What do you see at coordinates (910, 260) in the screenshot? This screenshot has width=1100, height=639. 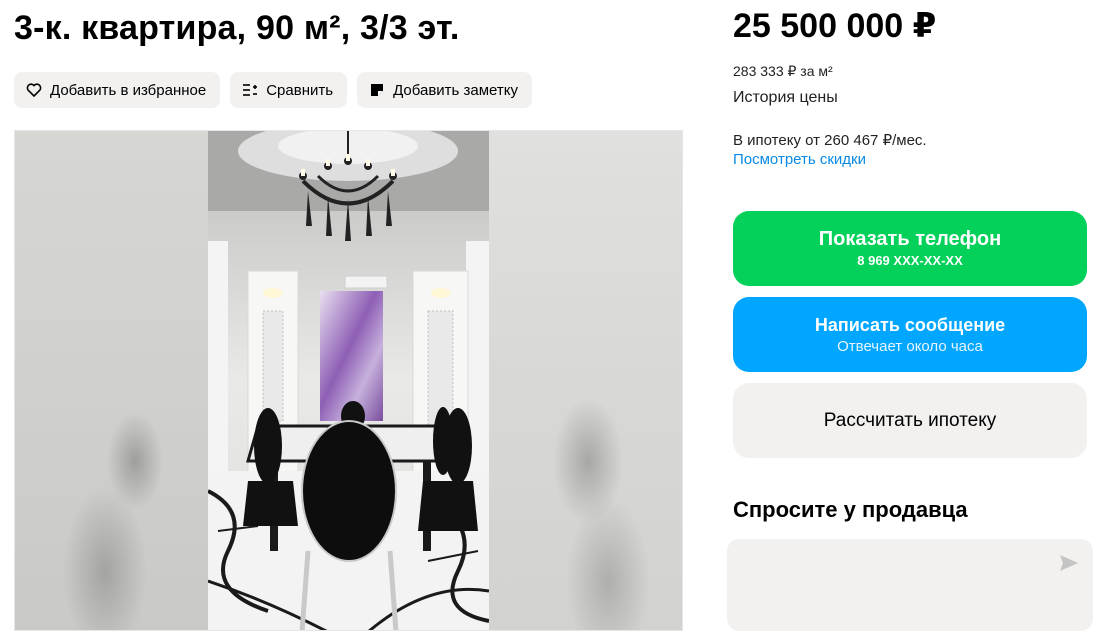 I see `phone-number-mask: 8 969 XXX-XX-XX` at bounding box center [910, 260].